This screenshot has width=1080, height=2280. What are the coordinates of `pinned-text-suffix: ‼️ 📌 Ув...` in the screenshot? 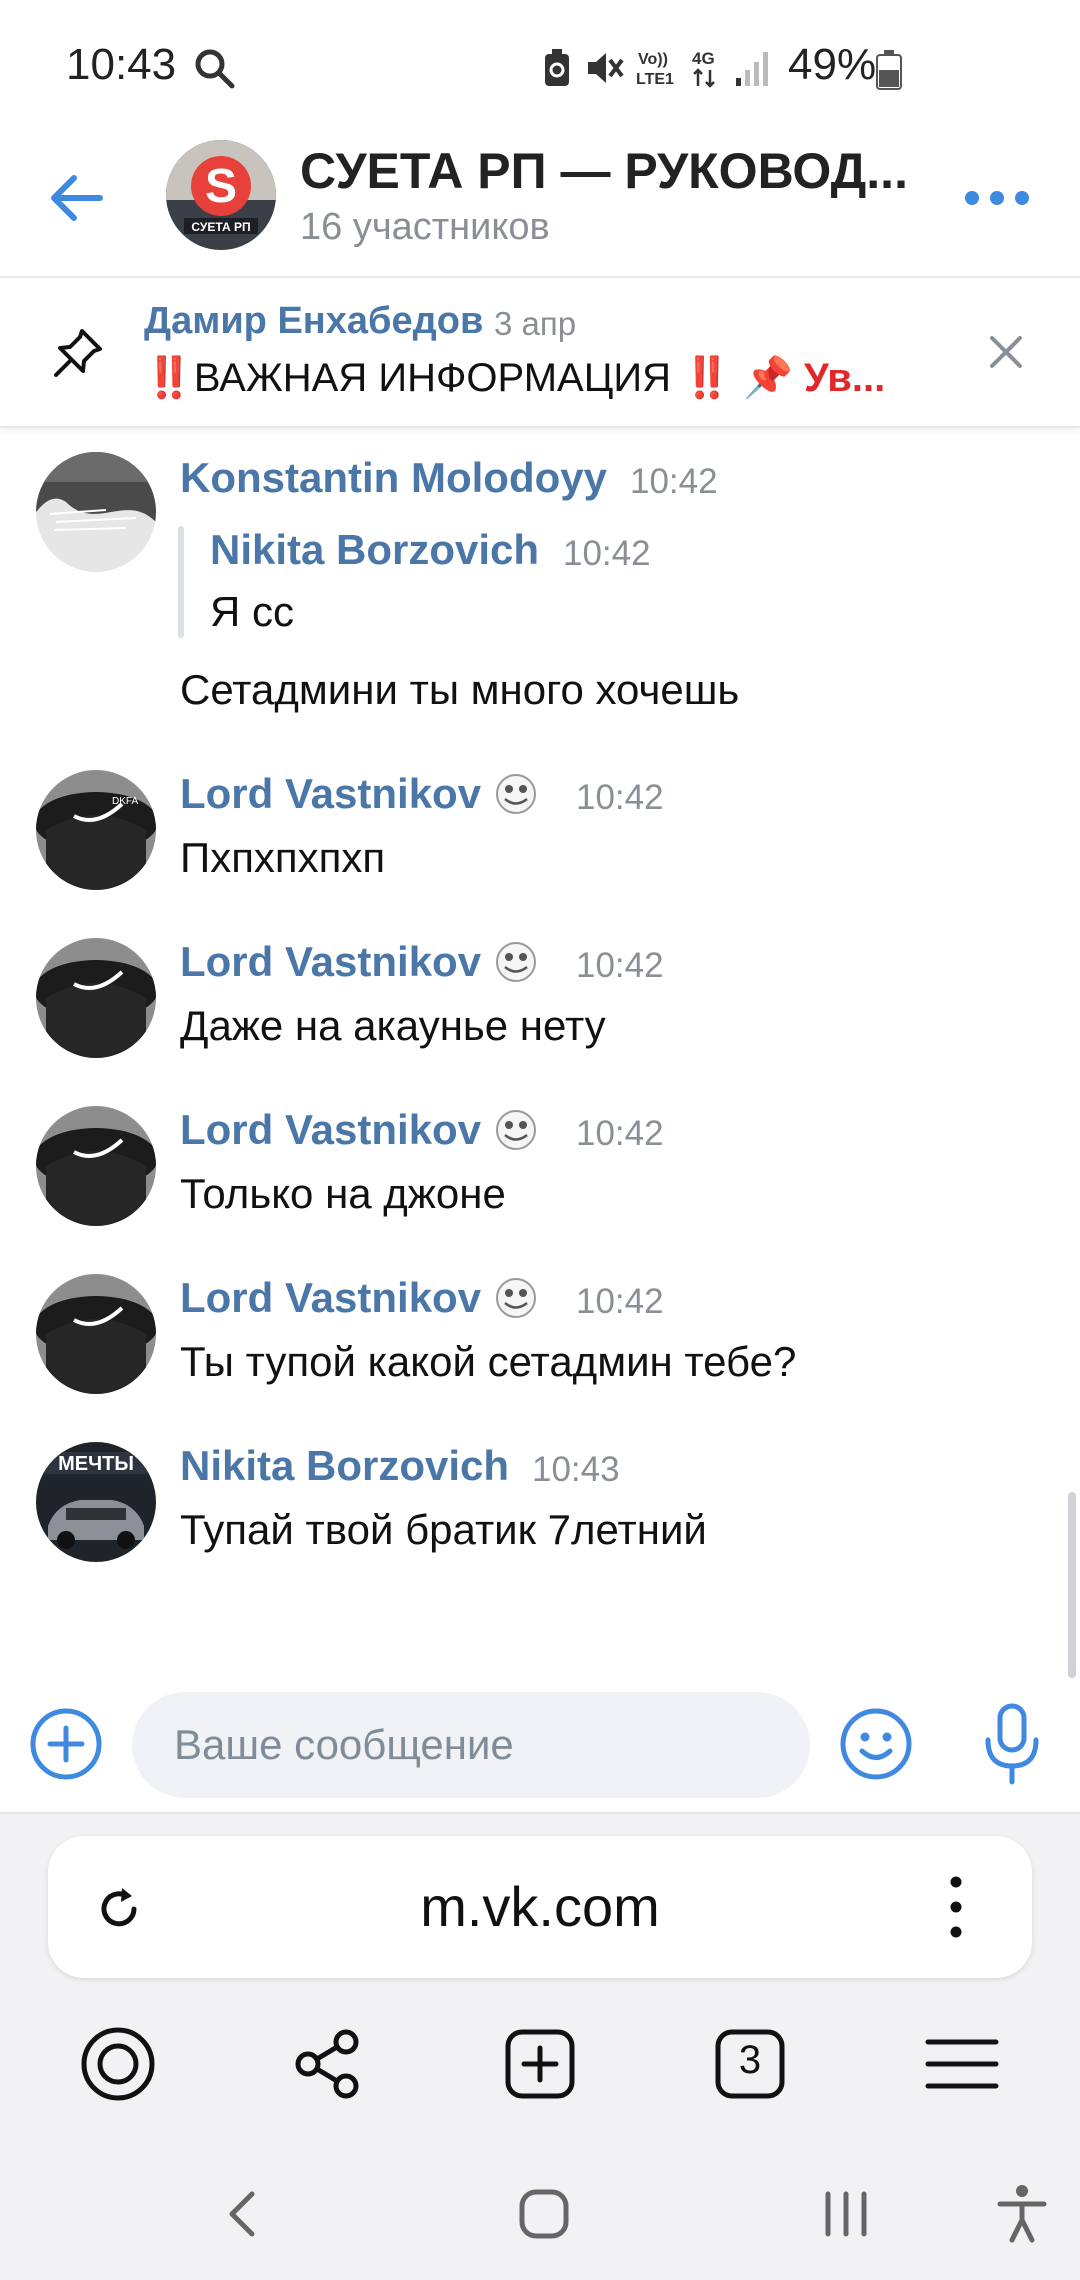 It's located at (784, 378).